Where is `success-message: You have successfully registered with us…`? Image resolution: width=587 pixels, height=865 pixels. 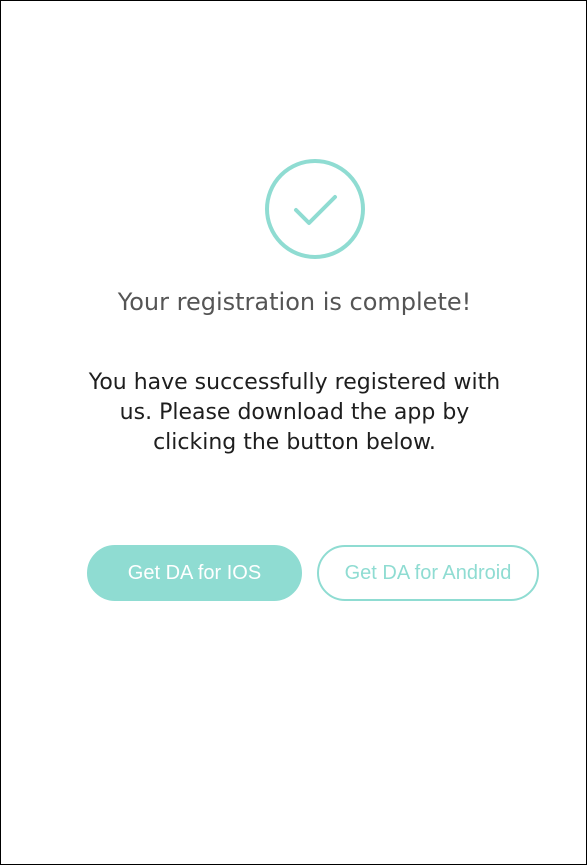
success-message: You have successfully registered with us… is located at coordinates (294, 412).